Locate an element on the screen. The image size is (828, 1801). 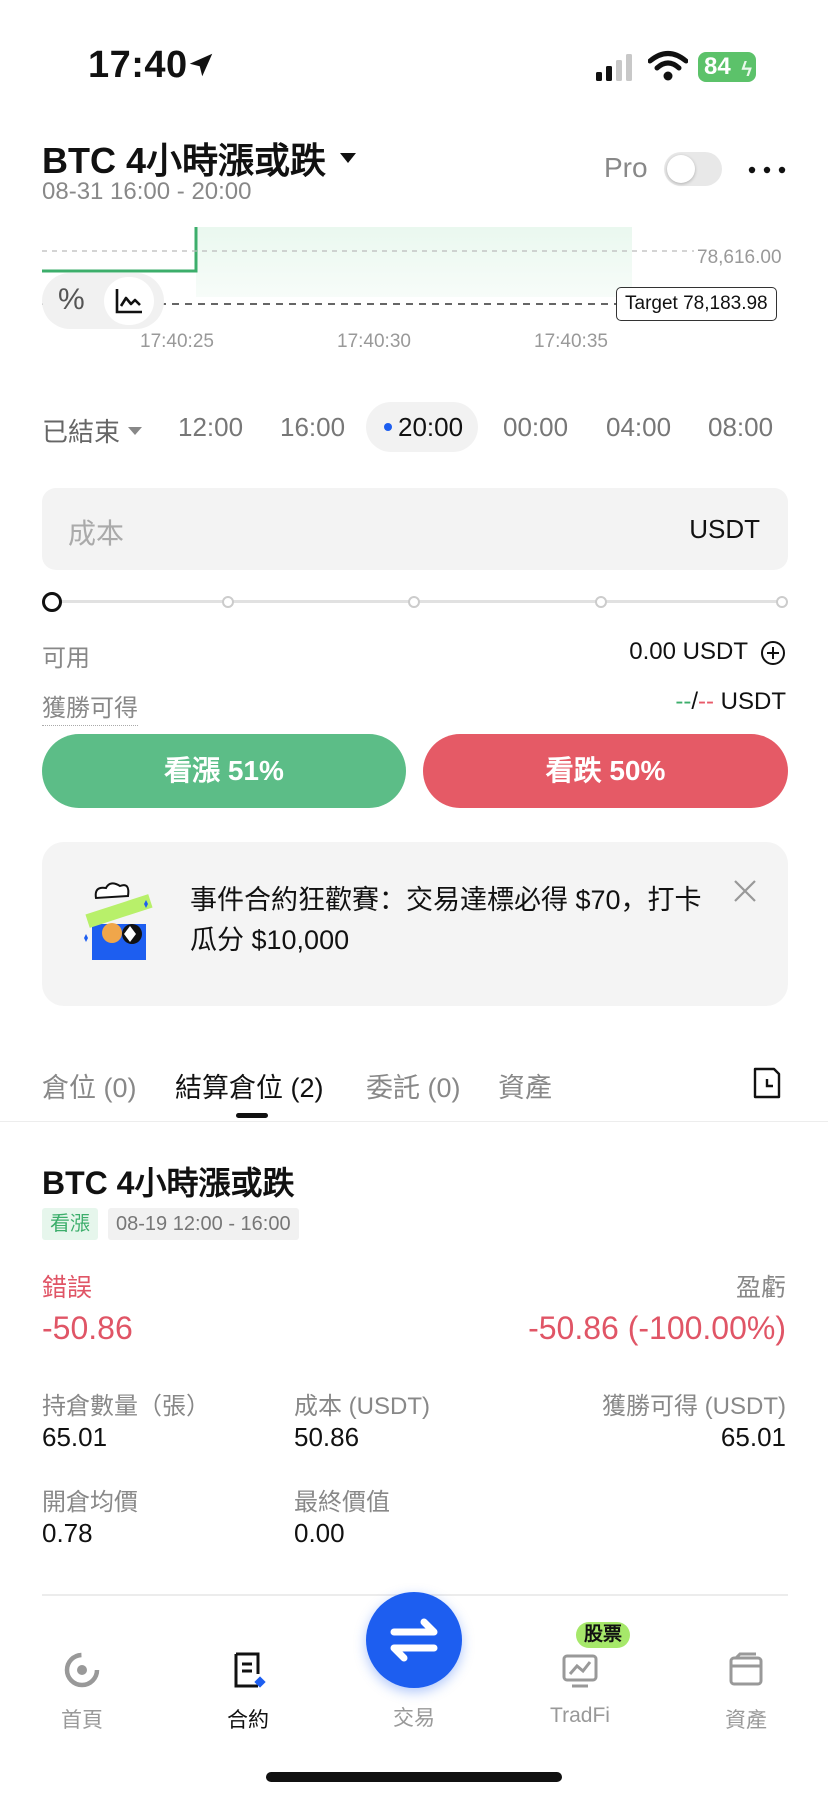
line-chart-button is located at coordinates (129, 301).